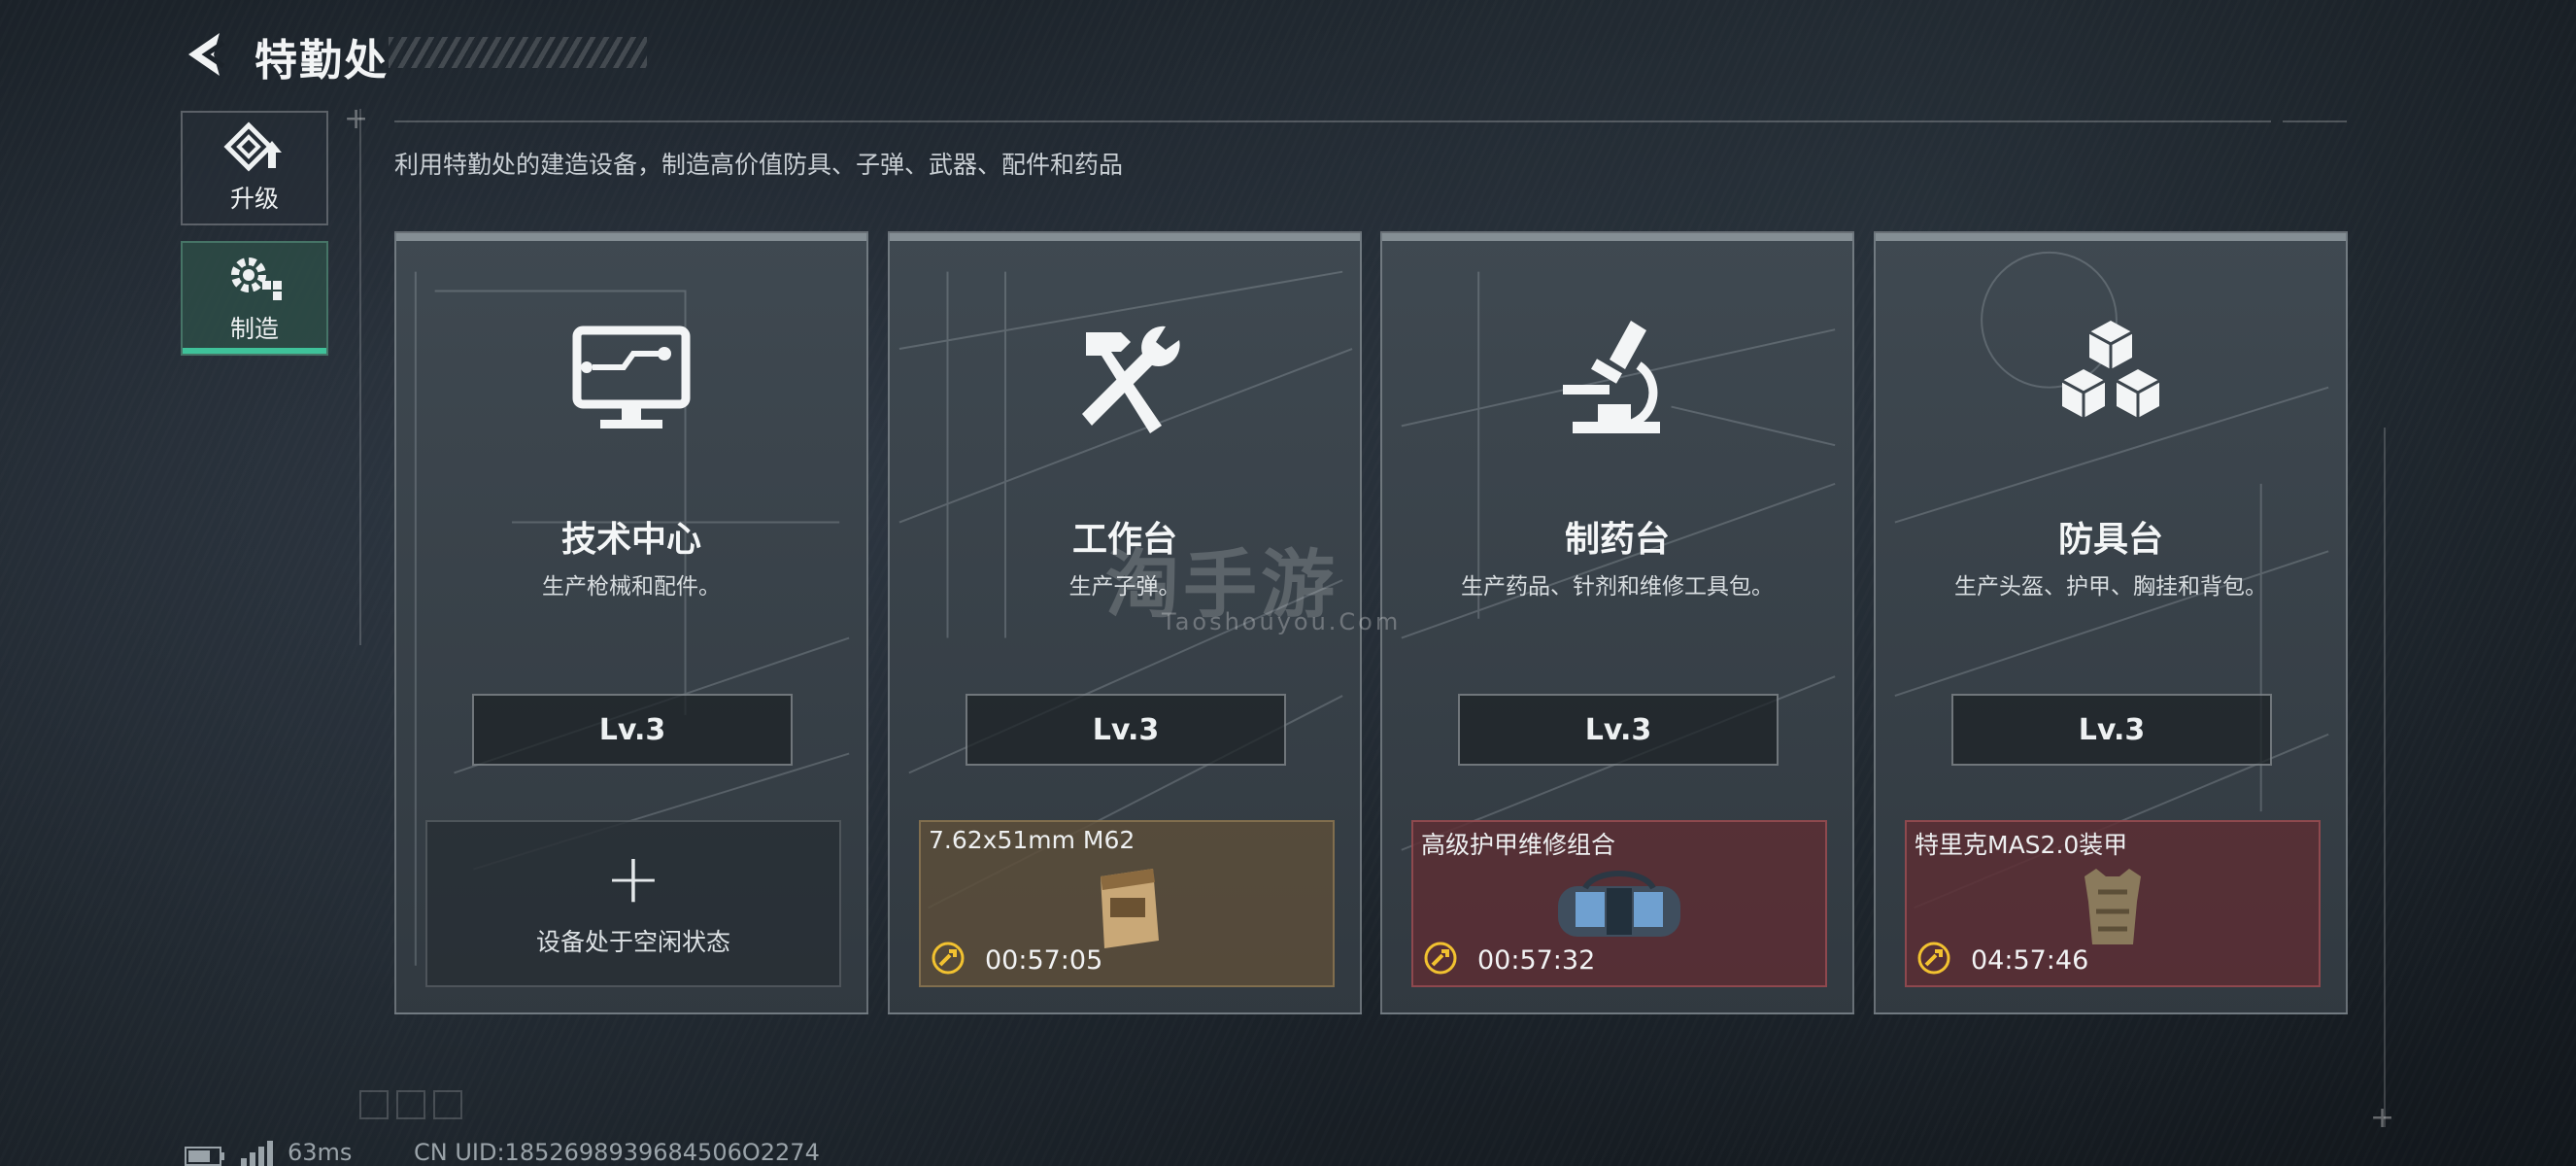 The height and width of the screenshot is (1166, 2576). I want to click on title-stripes, so click(518, 52).